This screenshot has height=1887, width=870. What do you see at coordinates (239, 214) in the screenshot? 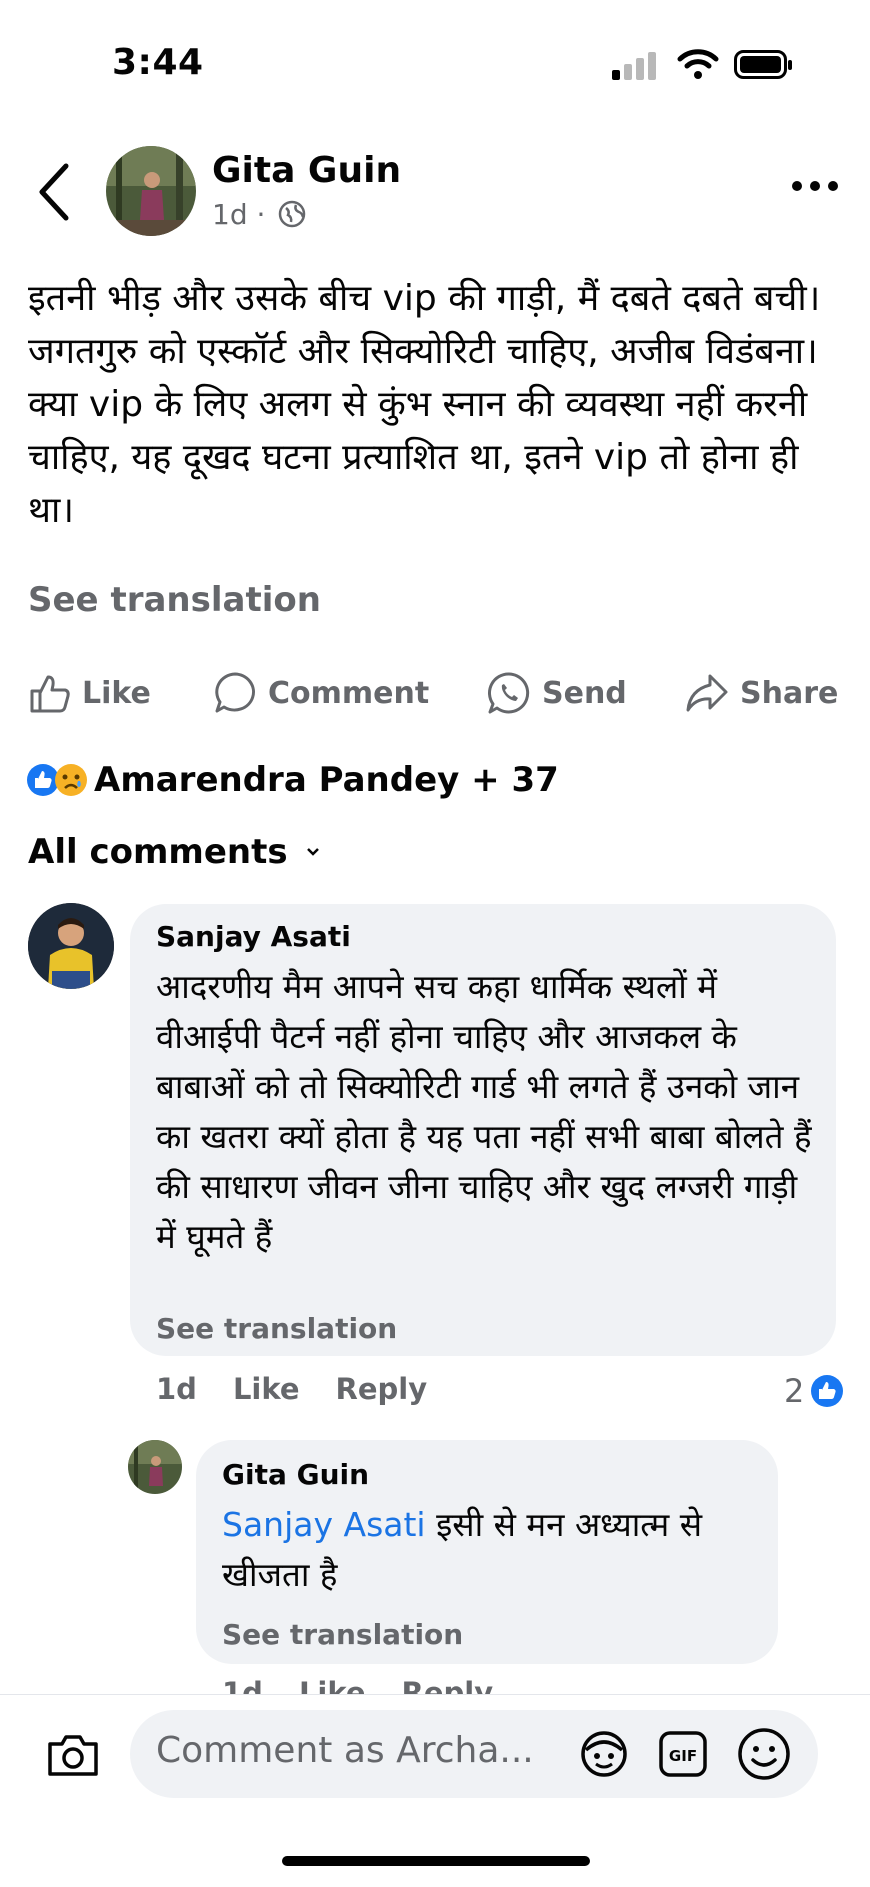
I see `post-time: 1d ·` at bounding box center [239, 214].